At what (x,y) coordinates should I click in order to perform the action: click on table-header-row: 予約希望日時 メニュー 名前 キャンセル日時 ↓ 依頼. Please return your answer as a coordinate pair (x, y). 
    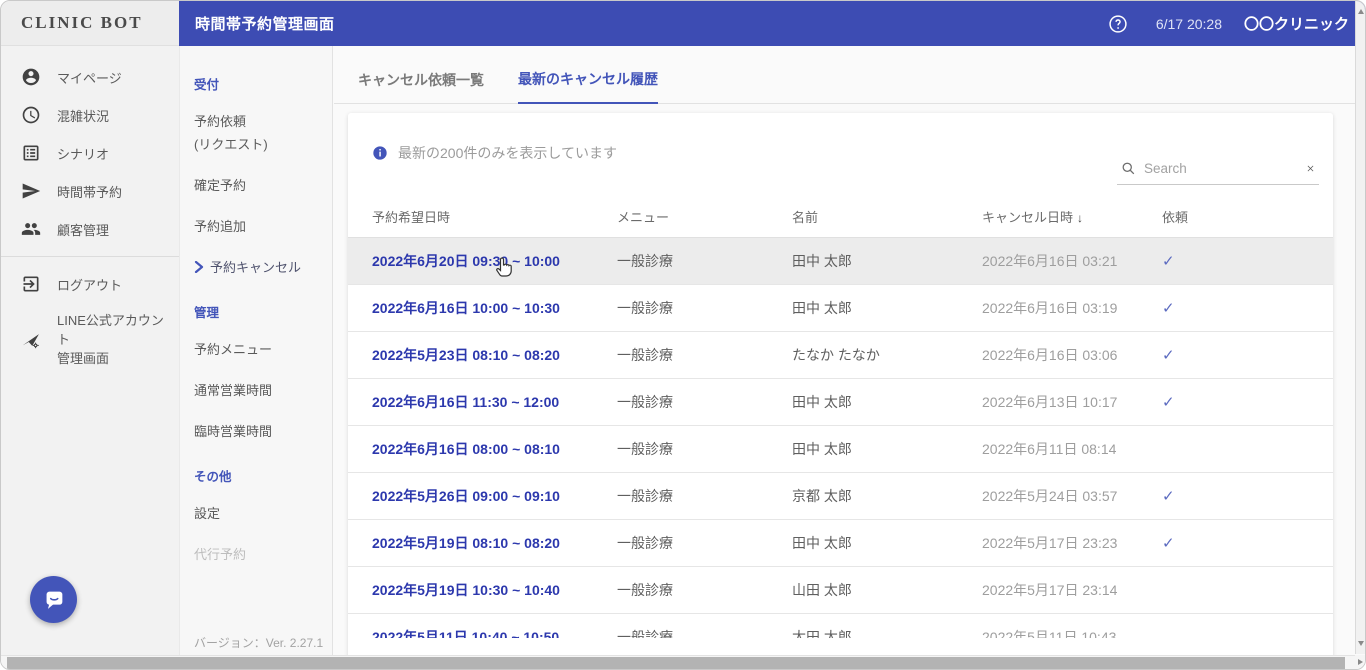
    Looking at the image, I should click on (840, 217).